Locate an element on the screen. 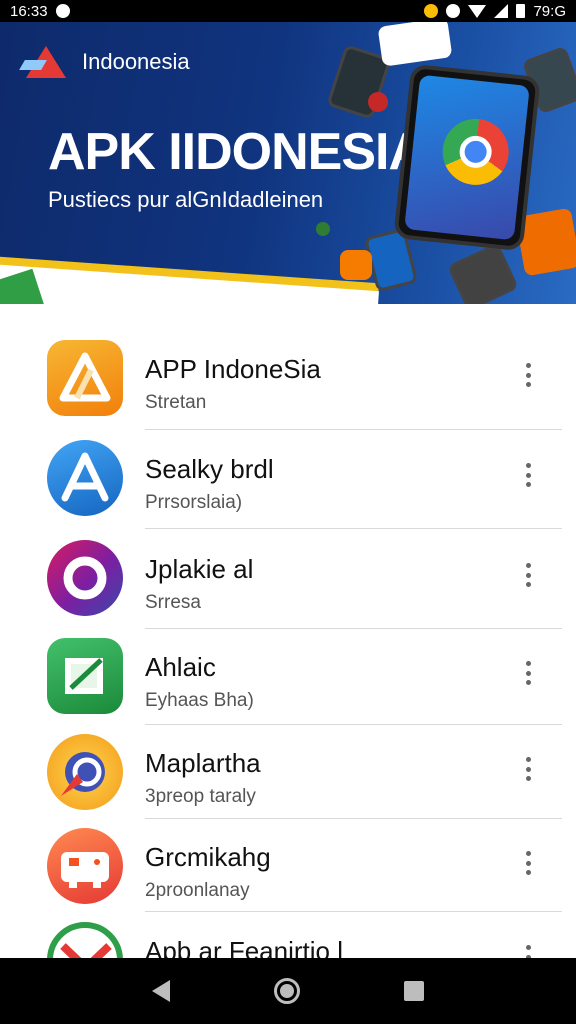  signal-icon is located at coordinates (501, 11).